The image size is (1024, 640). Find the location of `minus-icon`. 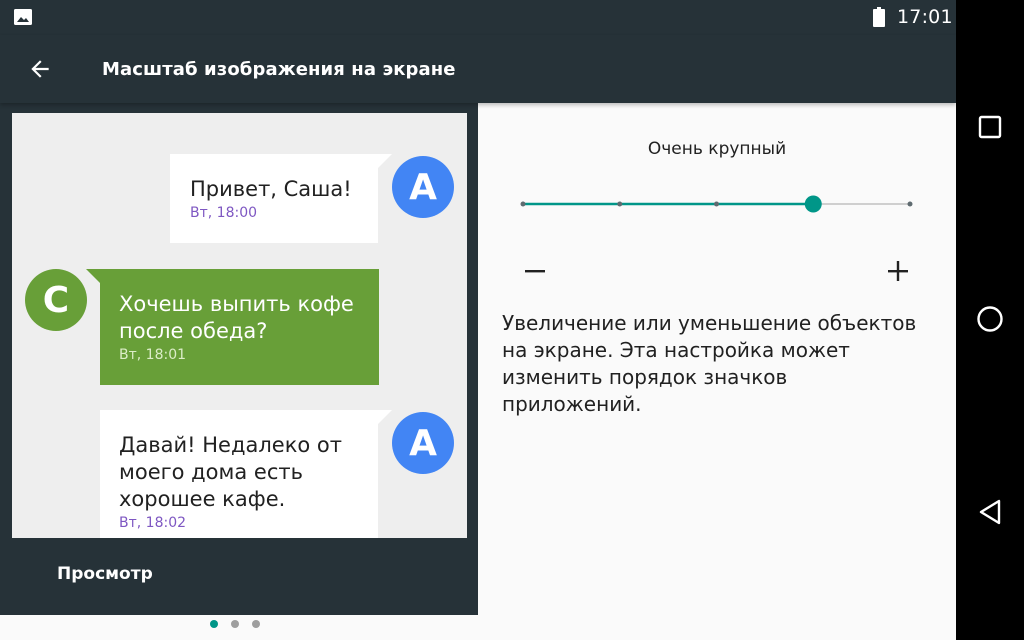

minus-icon is located at coordinates (535, 271).